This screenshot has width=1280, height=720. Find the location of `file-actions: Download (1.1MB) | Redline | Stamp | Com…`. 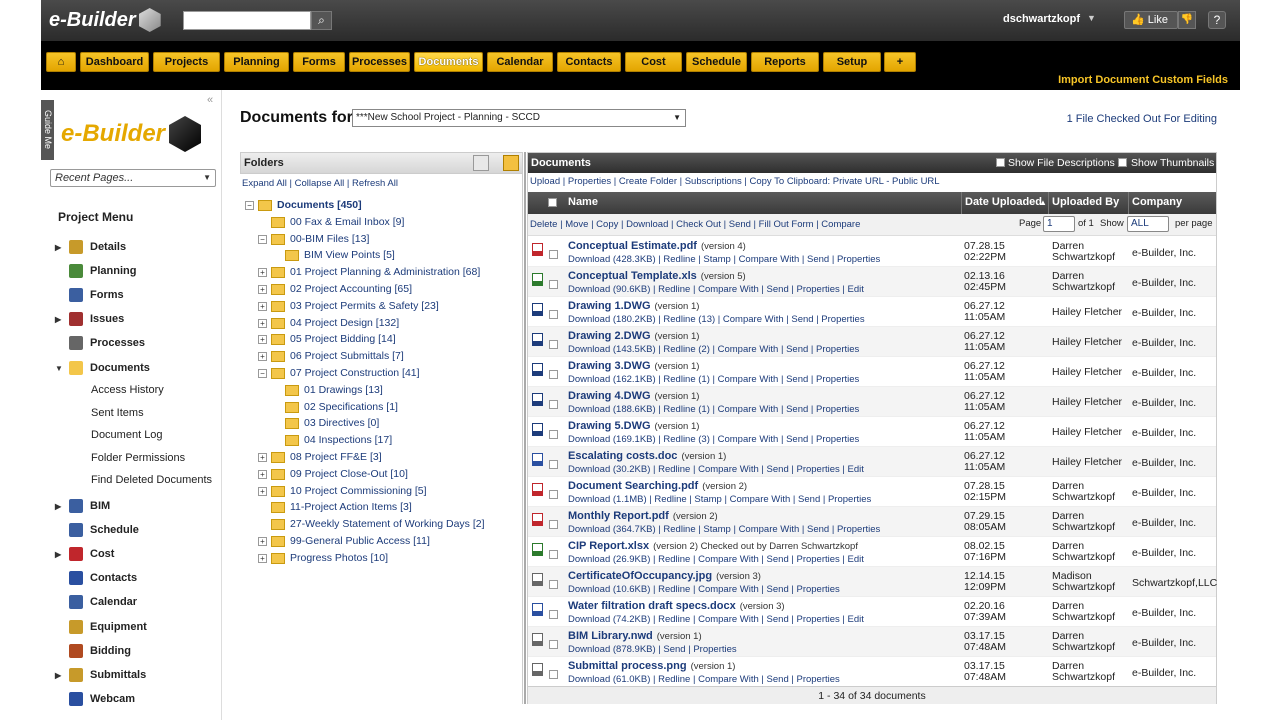

file-actions: Download (1.1MB) | Redline | Stamp | Com… is located at coordinates (719, 499).